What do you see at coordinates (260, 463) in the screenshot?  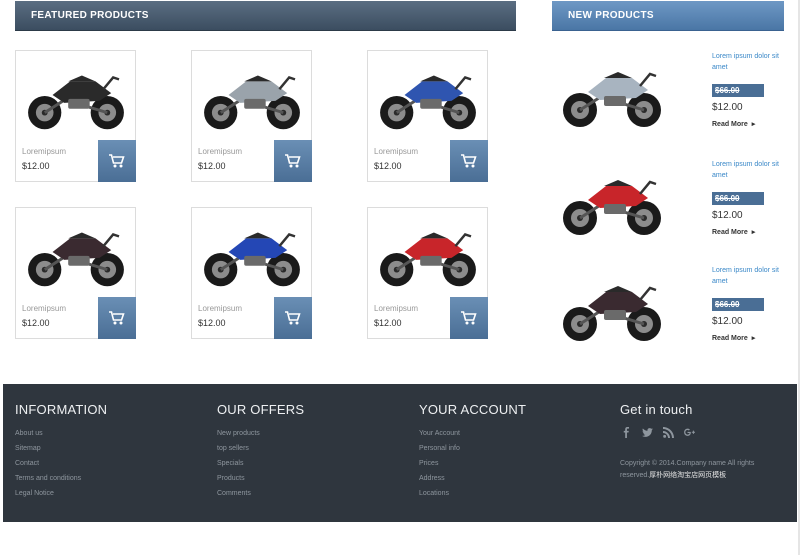 I see `footer-link-specials: Specials` at bounding box center [260, 463].